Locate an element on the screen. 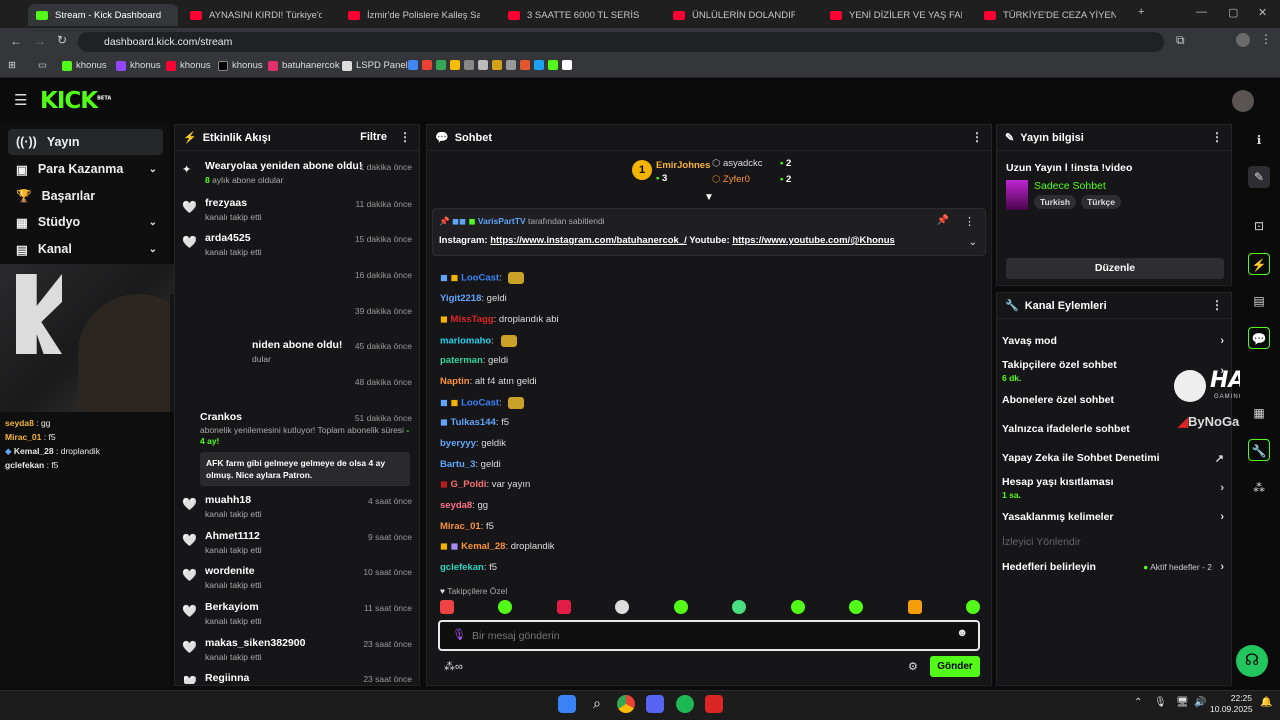 The image size is (1280, 720). sidebar-item-basarilar: 🏆 Başarılar is located at coordinates (85, 196).